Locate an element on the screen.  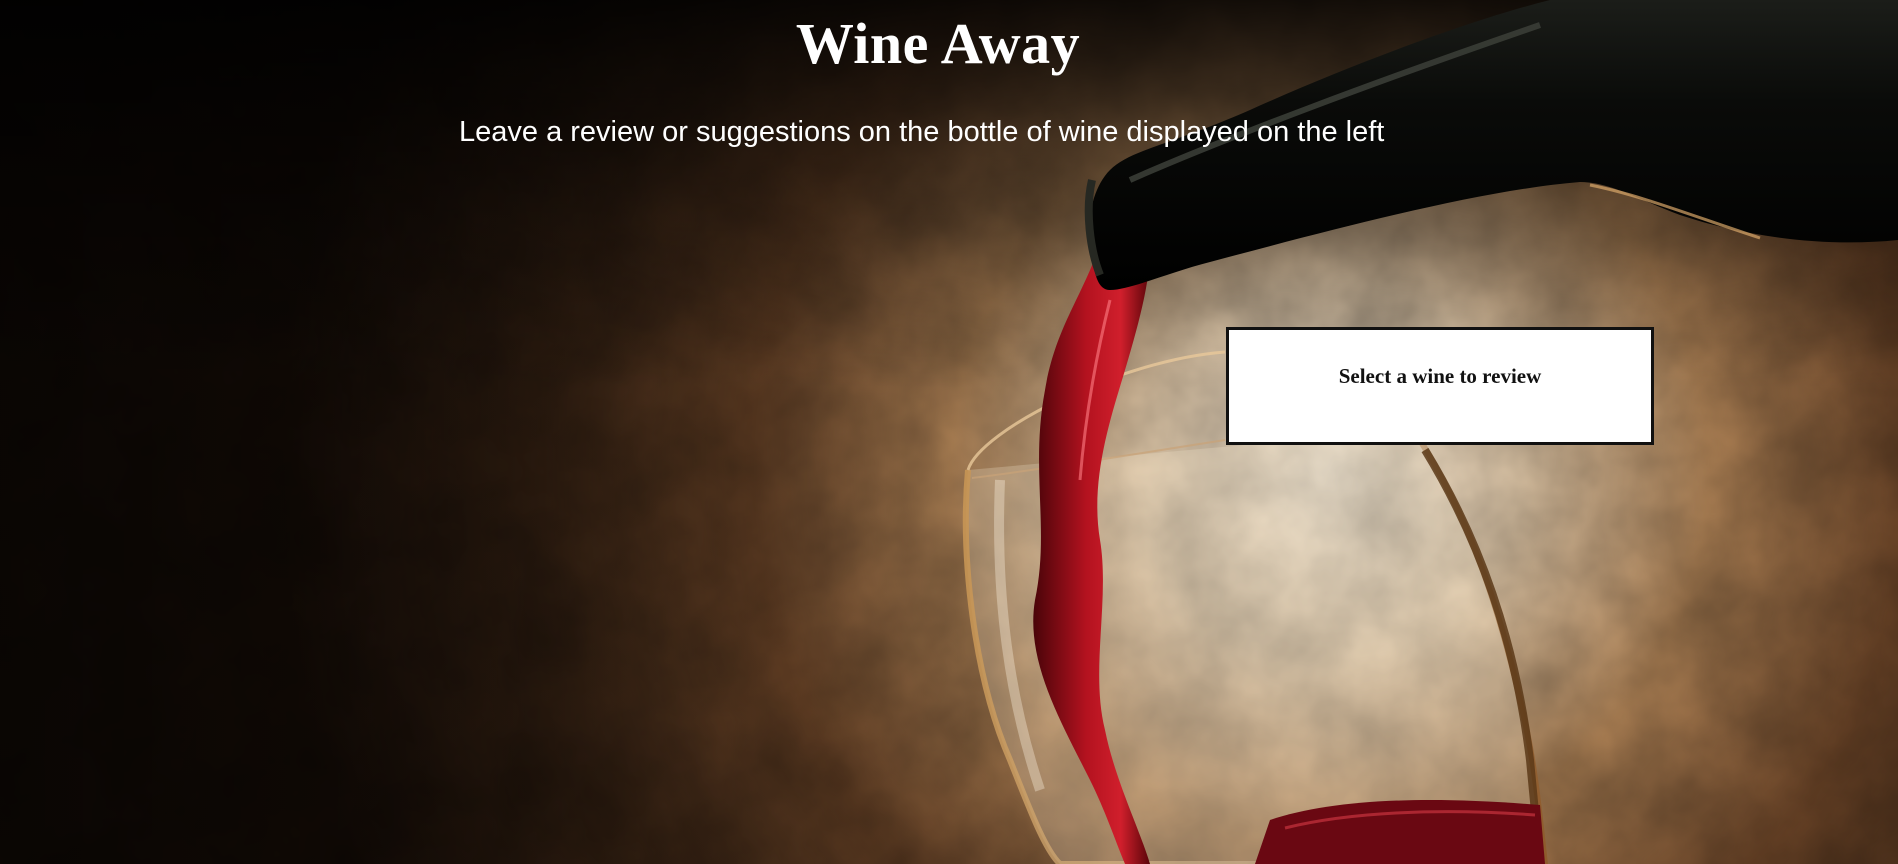
review-prompt: Select a wine to review is located at coordinates (1440, 376).